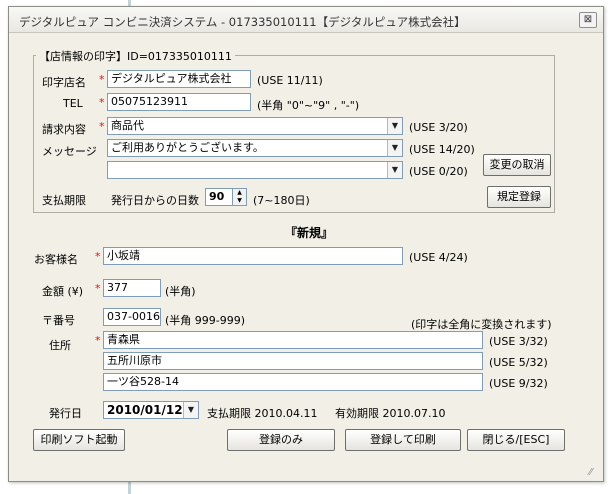 This screenshot has width=616, height=494. Describe the element at coordinates (438, 257) in the screenshot. I see `customer-name-use: (USE 4/24)` at that location.